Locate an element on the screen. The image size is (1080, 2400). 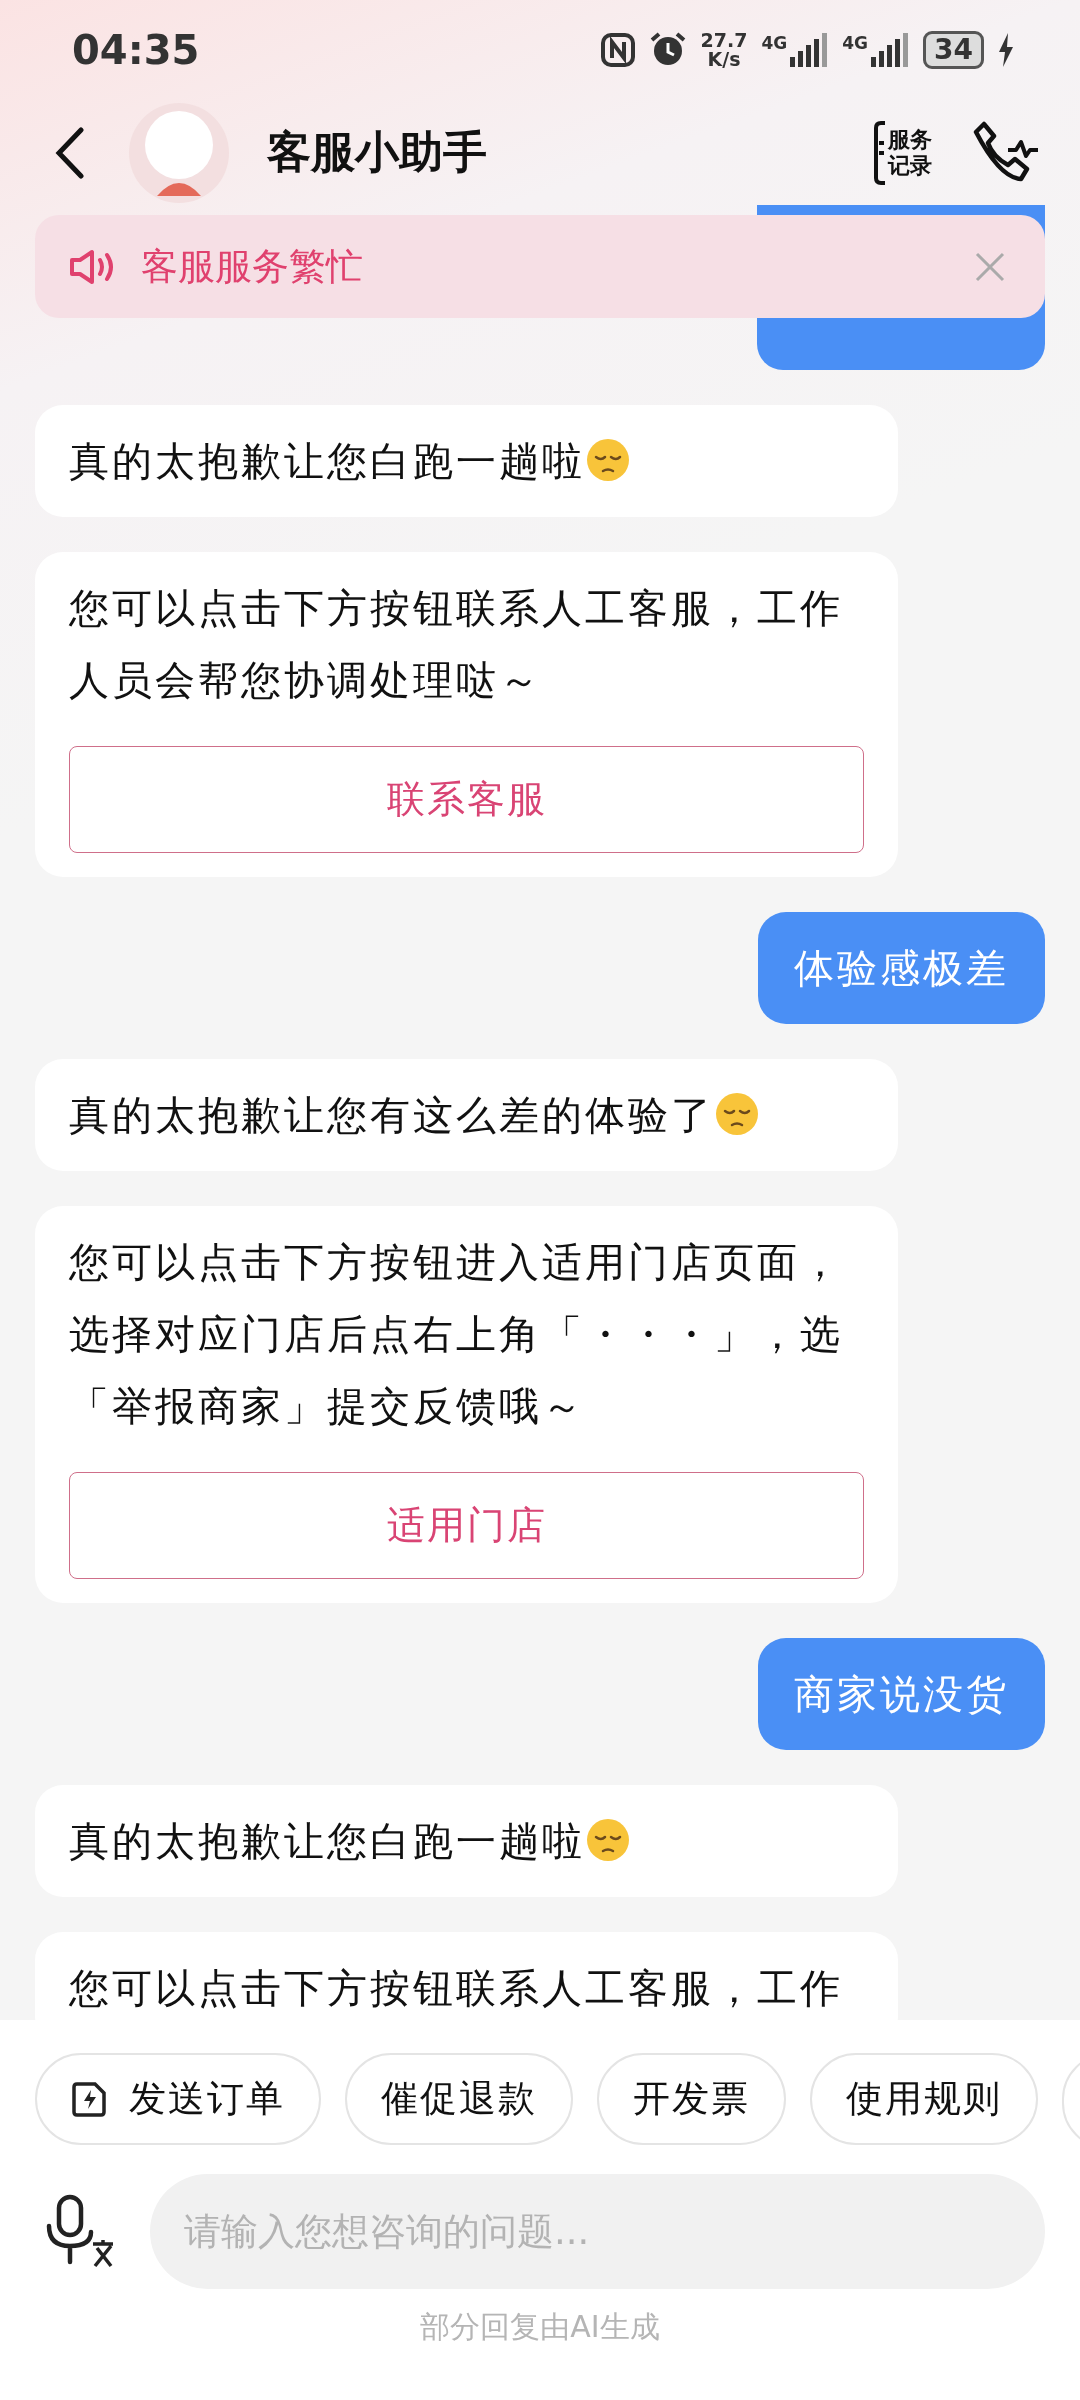
action-button: 适用门店 is located at coordinates (466, 1525).